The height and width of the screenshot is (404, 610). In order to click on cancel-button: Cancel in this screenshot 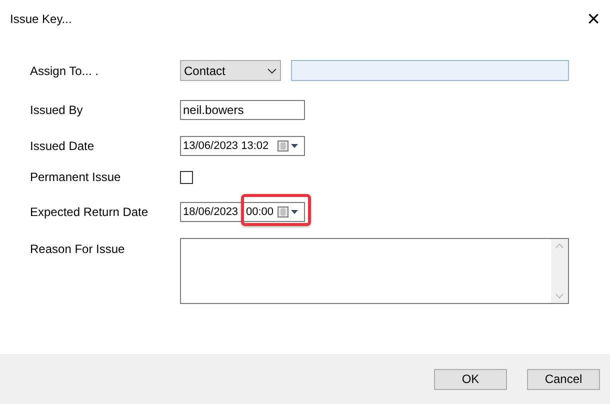, I will do `click(563, 379)`.